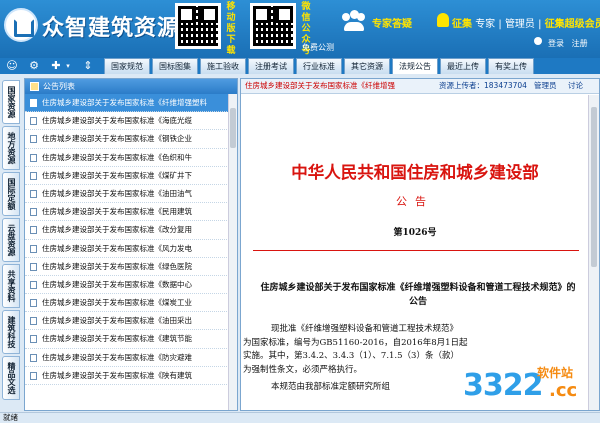 This screenshot has width=600, height=423. I want to click on vtab-articles: 精品文选, so click(11, 378).